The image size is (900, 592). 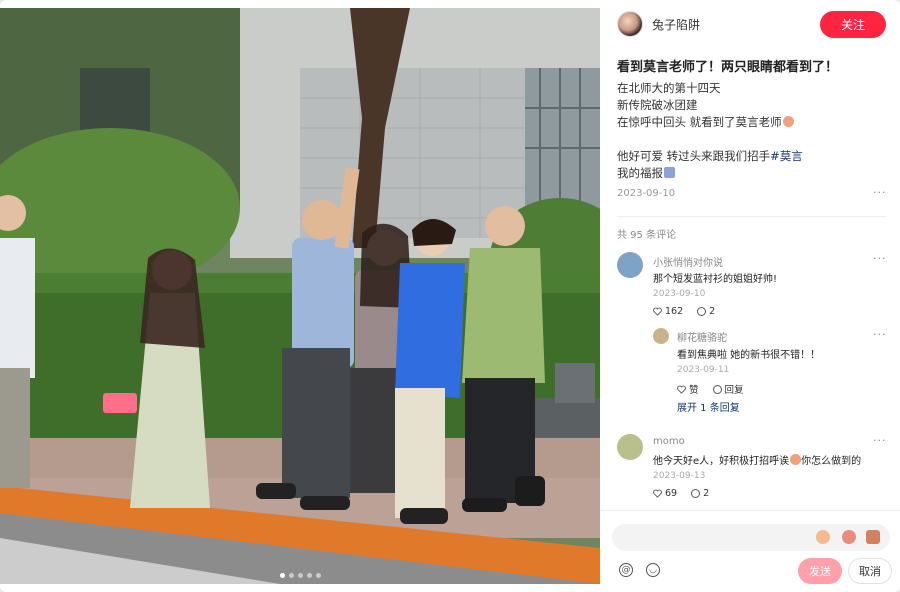 What do you see at coordinates (870, 571) in the screenshot?
I see `cancel-button: 取消` at bounding box center [870, 571].